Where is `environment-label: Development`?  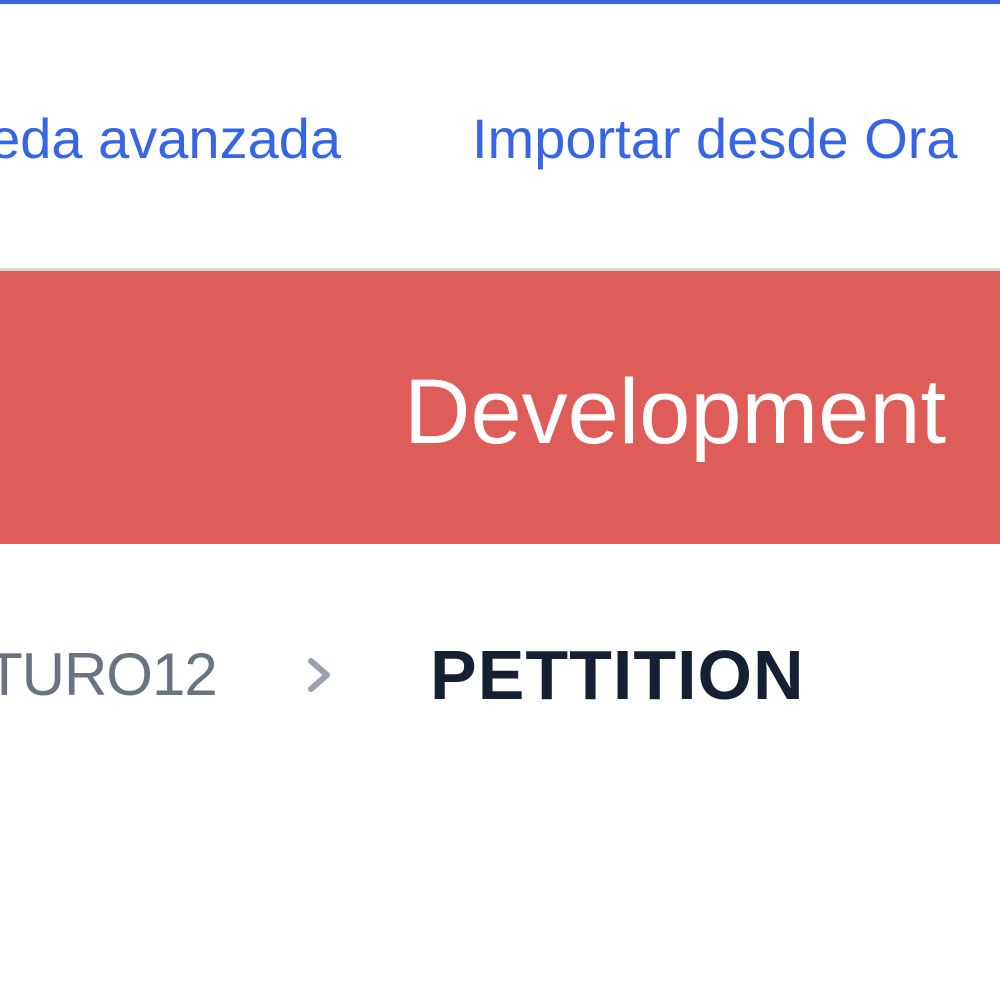
environment-label: Development is located at coordinates (675, 412).